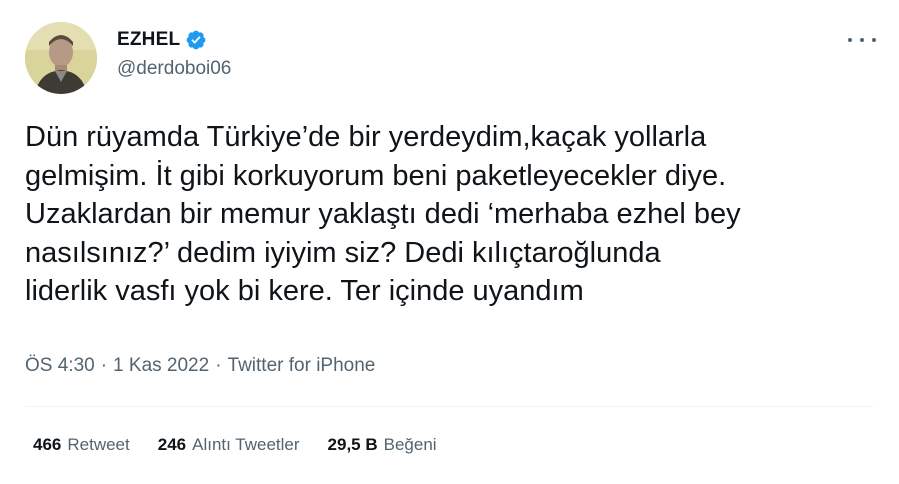  What do you see at coordinates (98, 444) in the screenshot?
I see `retweets-label: Retweet` at bounding box center [98, 444].